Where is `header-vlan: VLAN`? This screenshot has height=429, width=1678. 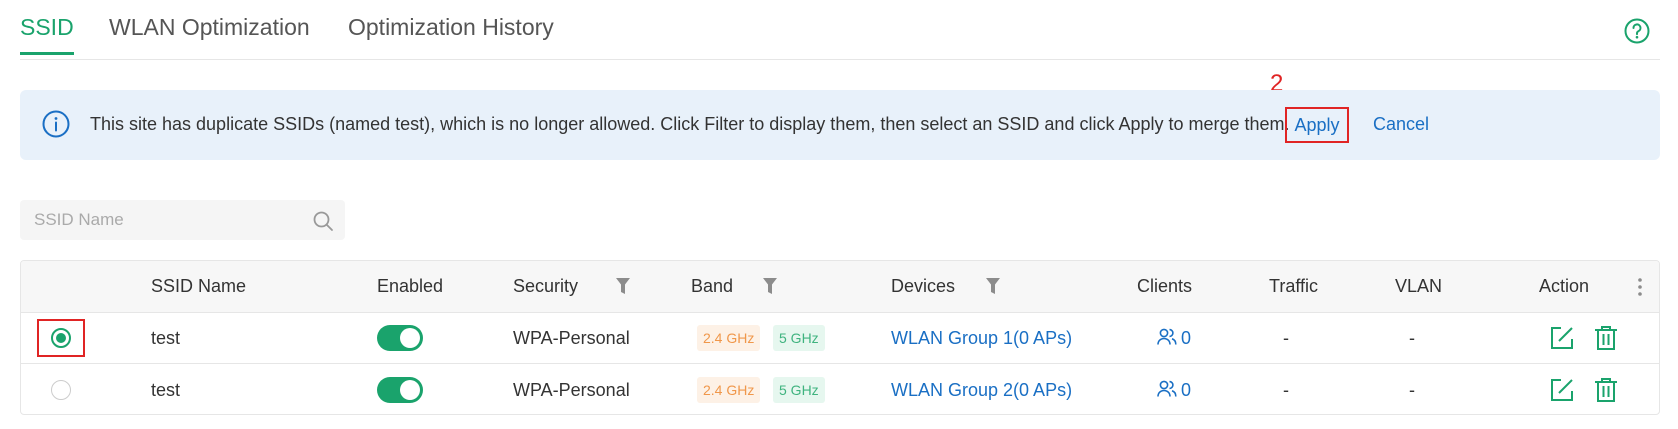 header-vlan: VLAN is located at coordinates (1419, 286).